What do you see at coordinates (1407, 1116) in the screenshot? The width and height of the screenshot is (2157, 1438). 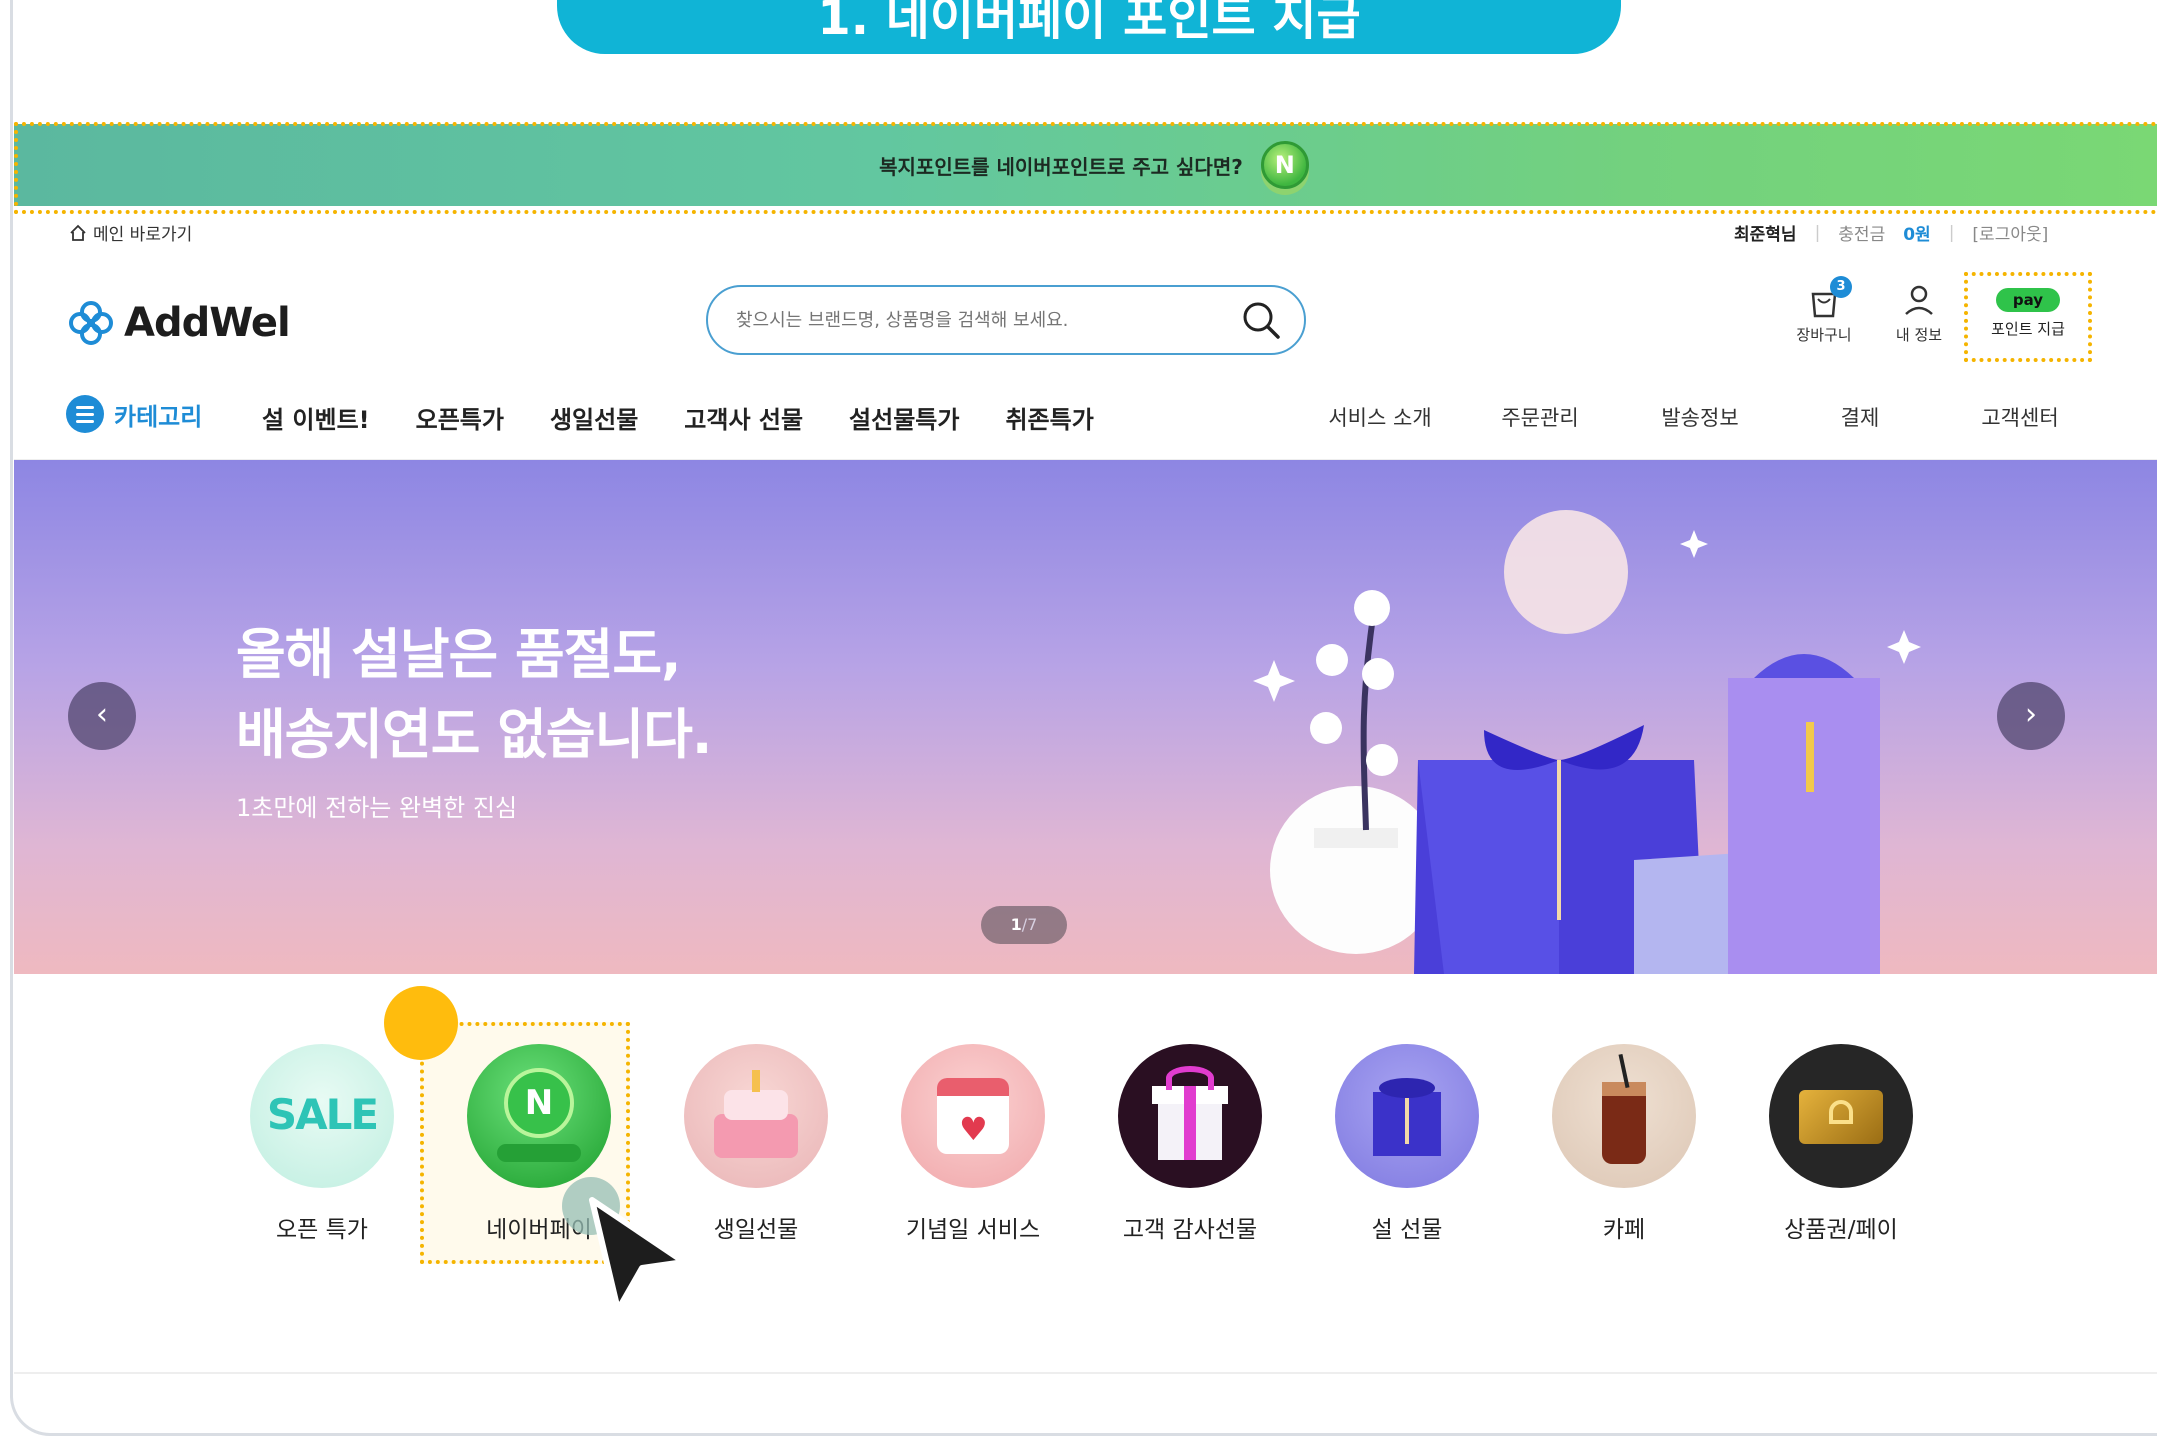 I see `holiday-gift-icon` at bounding box center [1407, 1116].